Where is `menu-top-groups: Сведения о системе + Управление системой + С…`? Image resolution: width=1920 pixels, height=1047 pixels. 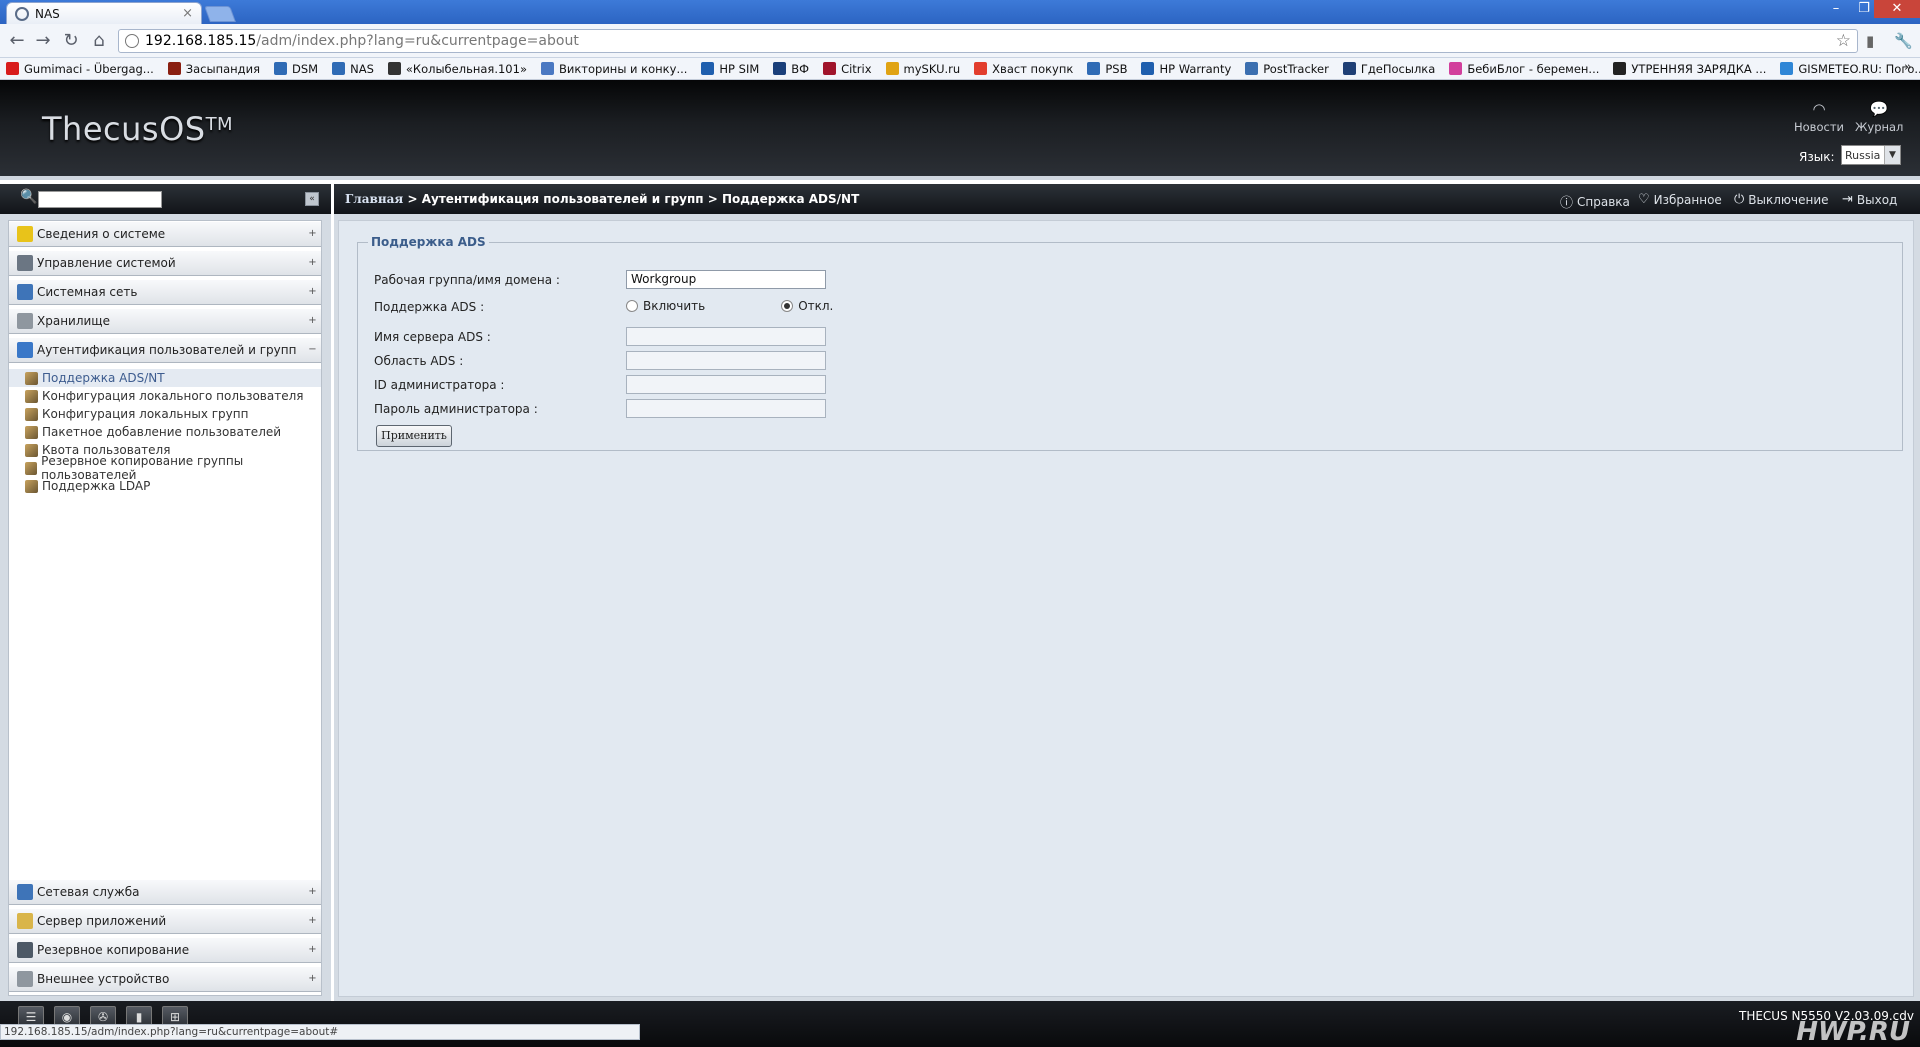 menu-top-groups: Сведения о системе + Управление системой + С… is located at coordinates (165, 292).